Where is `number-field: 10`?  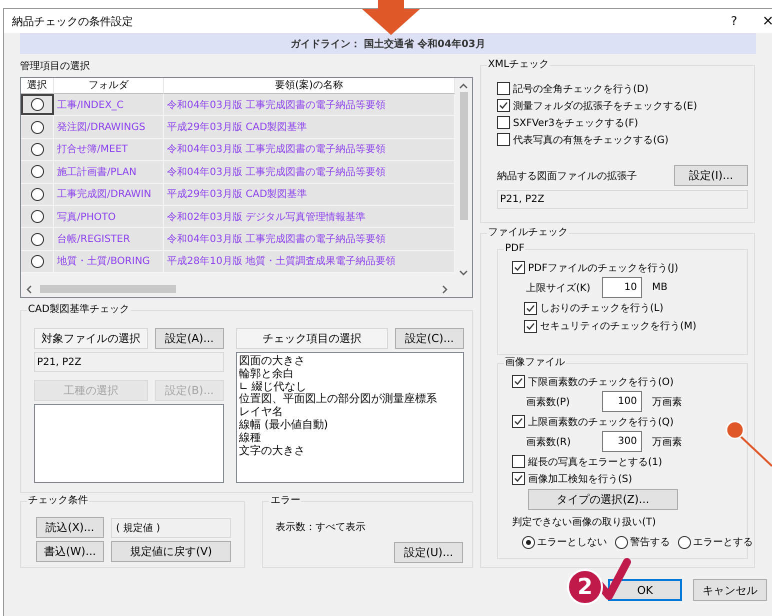 number-field: 10 is located at coordinates (622, 287).